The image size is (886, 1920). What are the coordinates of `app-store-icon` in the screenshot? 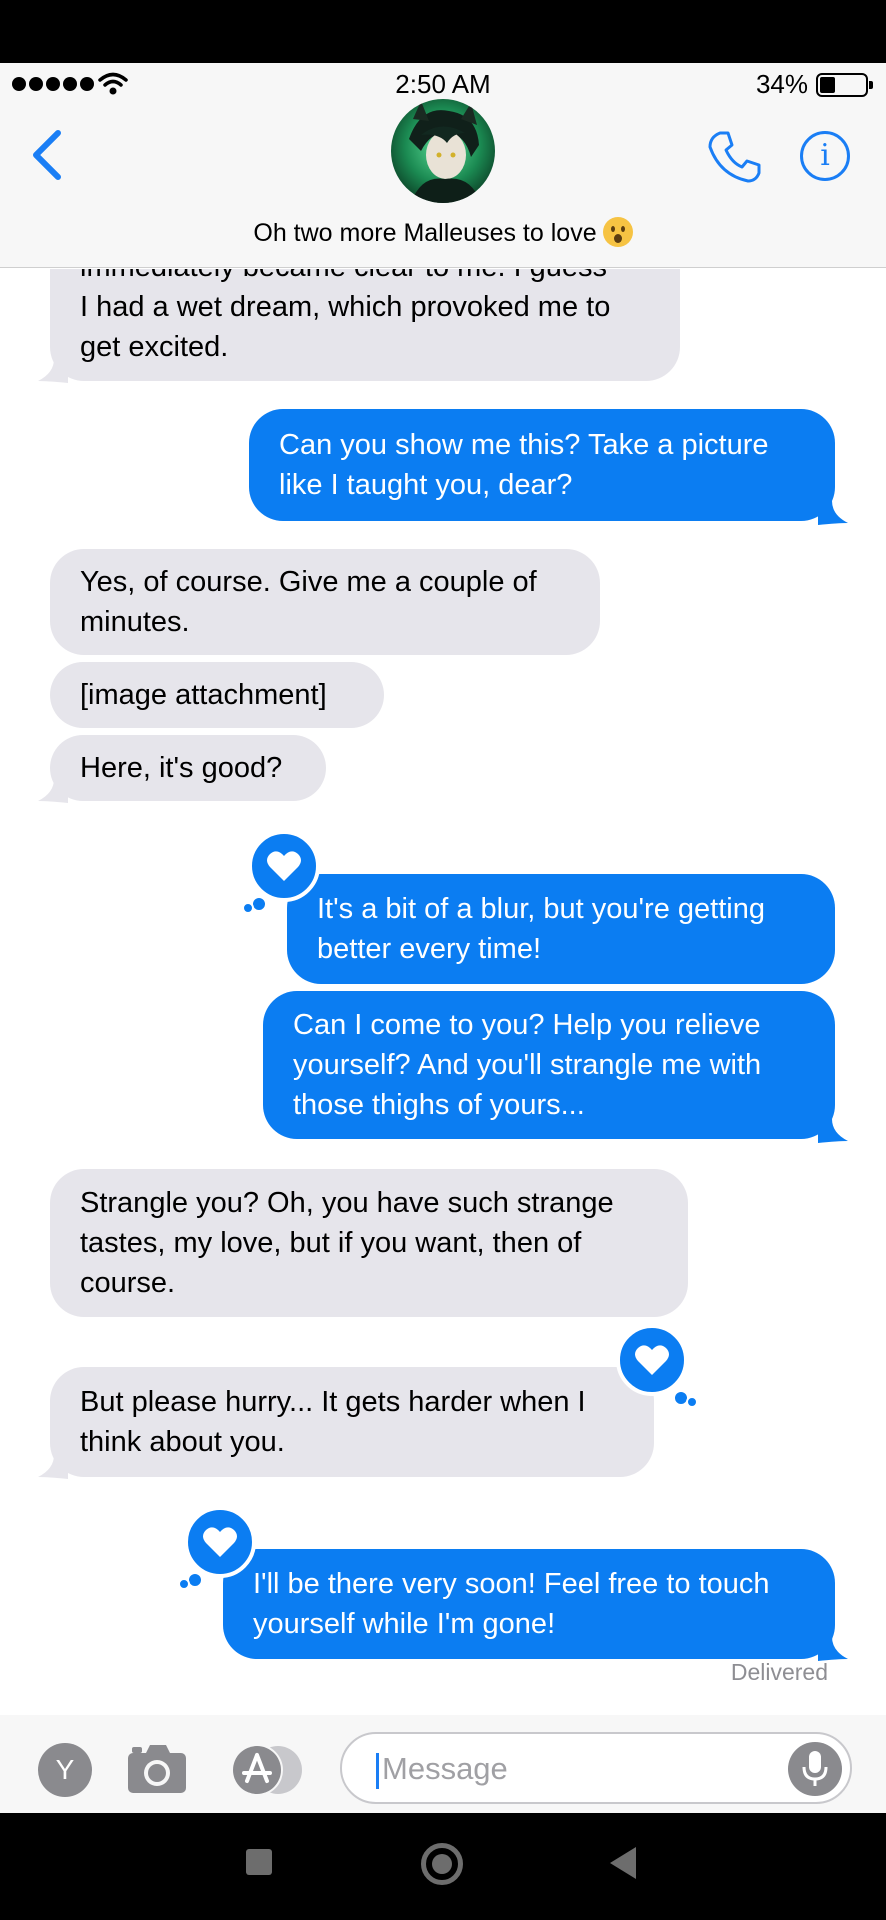 It's located at (268, 1770).